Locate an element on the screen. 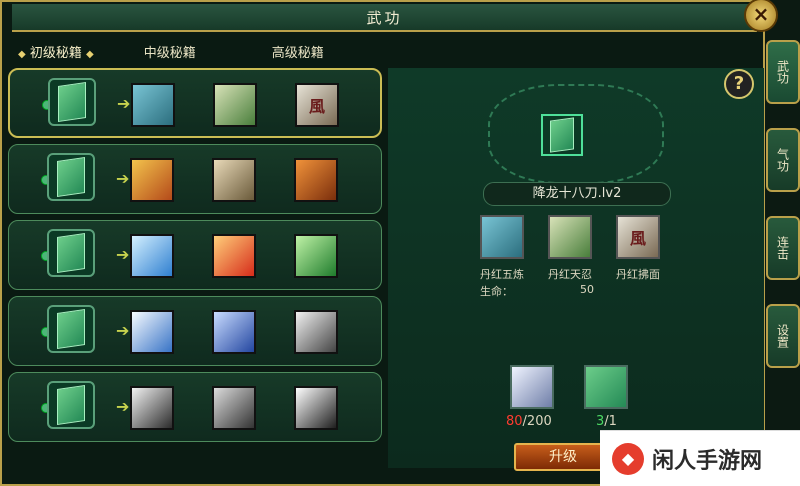  title-bar: 武功 is located at coordinates (384, 18).